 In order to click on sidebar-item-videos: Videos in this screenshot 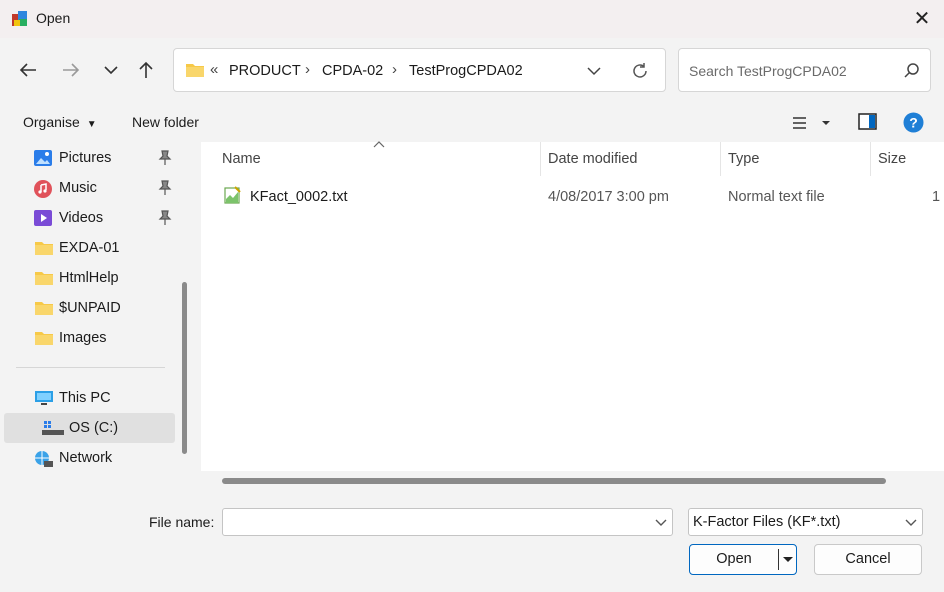, I will do `click(89, 218)`.